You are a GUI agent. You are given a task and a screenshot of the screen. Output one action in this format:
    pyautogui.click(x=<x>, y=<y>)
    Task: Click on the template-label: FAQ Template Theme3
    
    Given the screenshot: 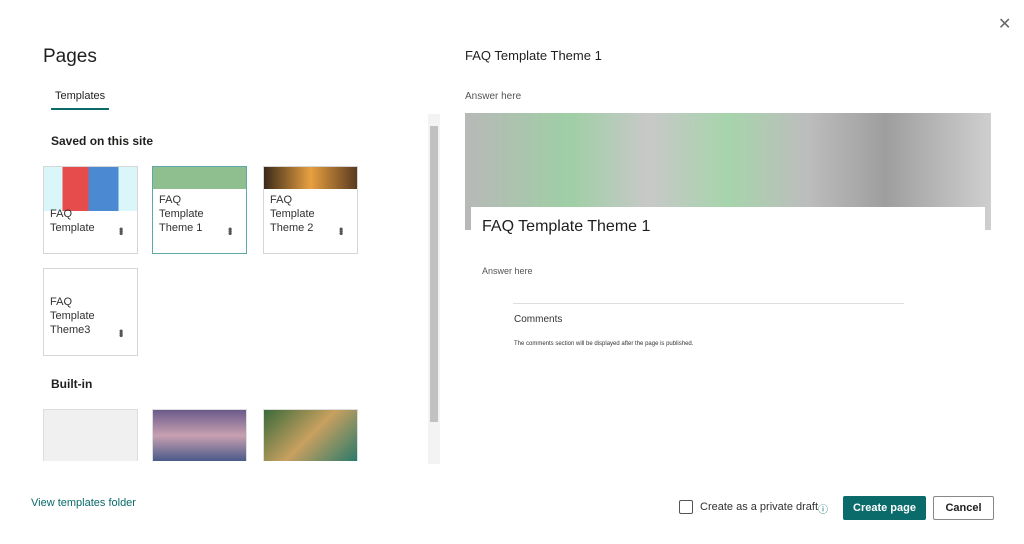 What is the action you would take?
    pyautogui.click(x=72, y=316)
    